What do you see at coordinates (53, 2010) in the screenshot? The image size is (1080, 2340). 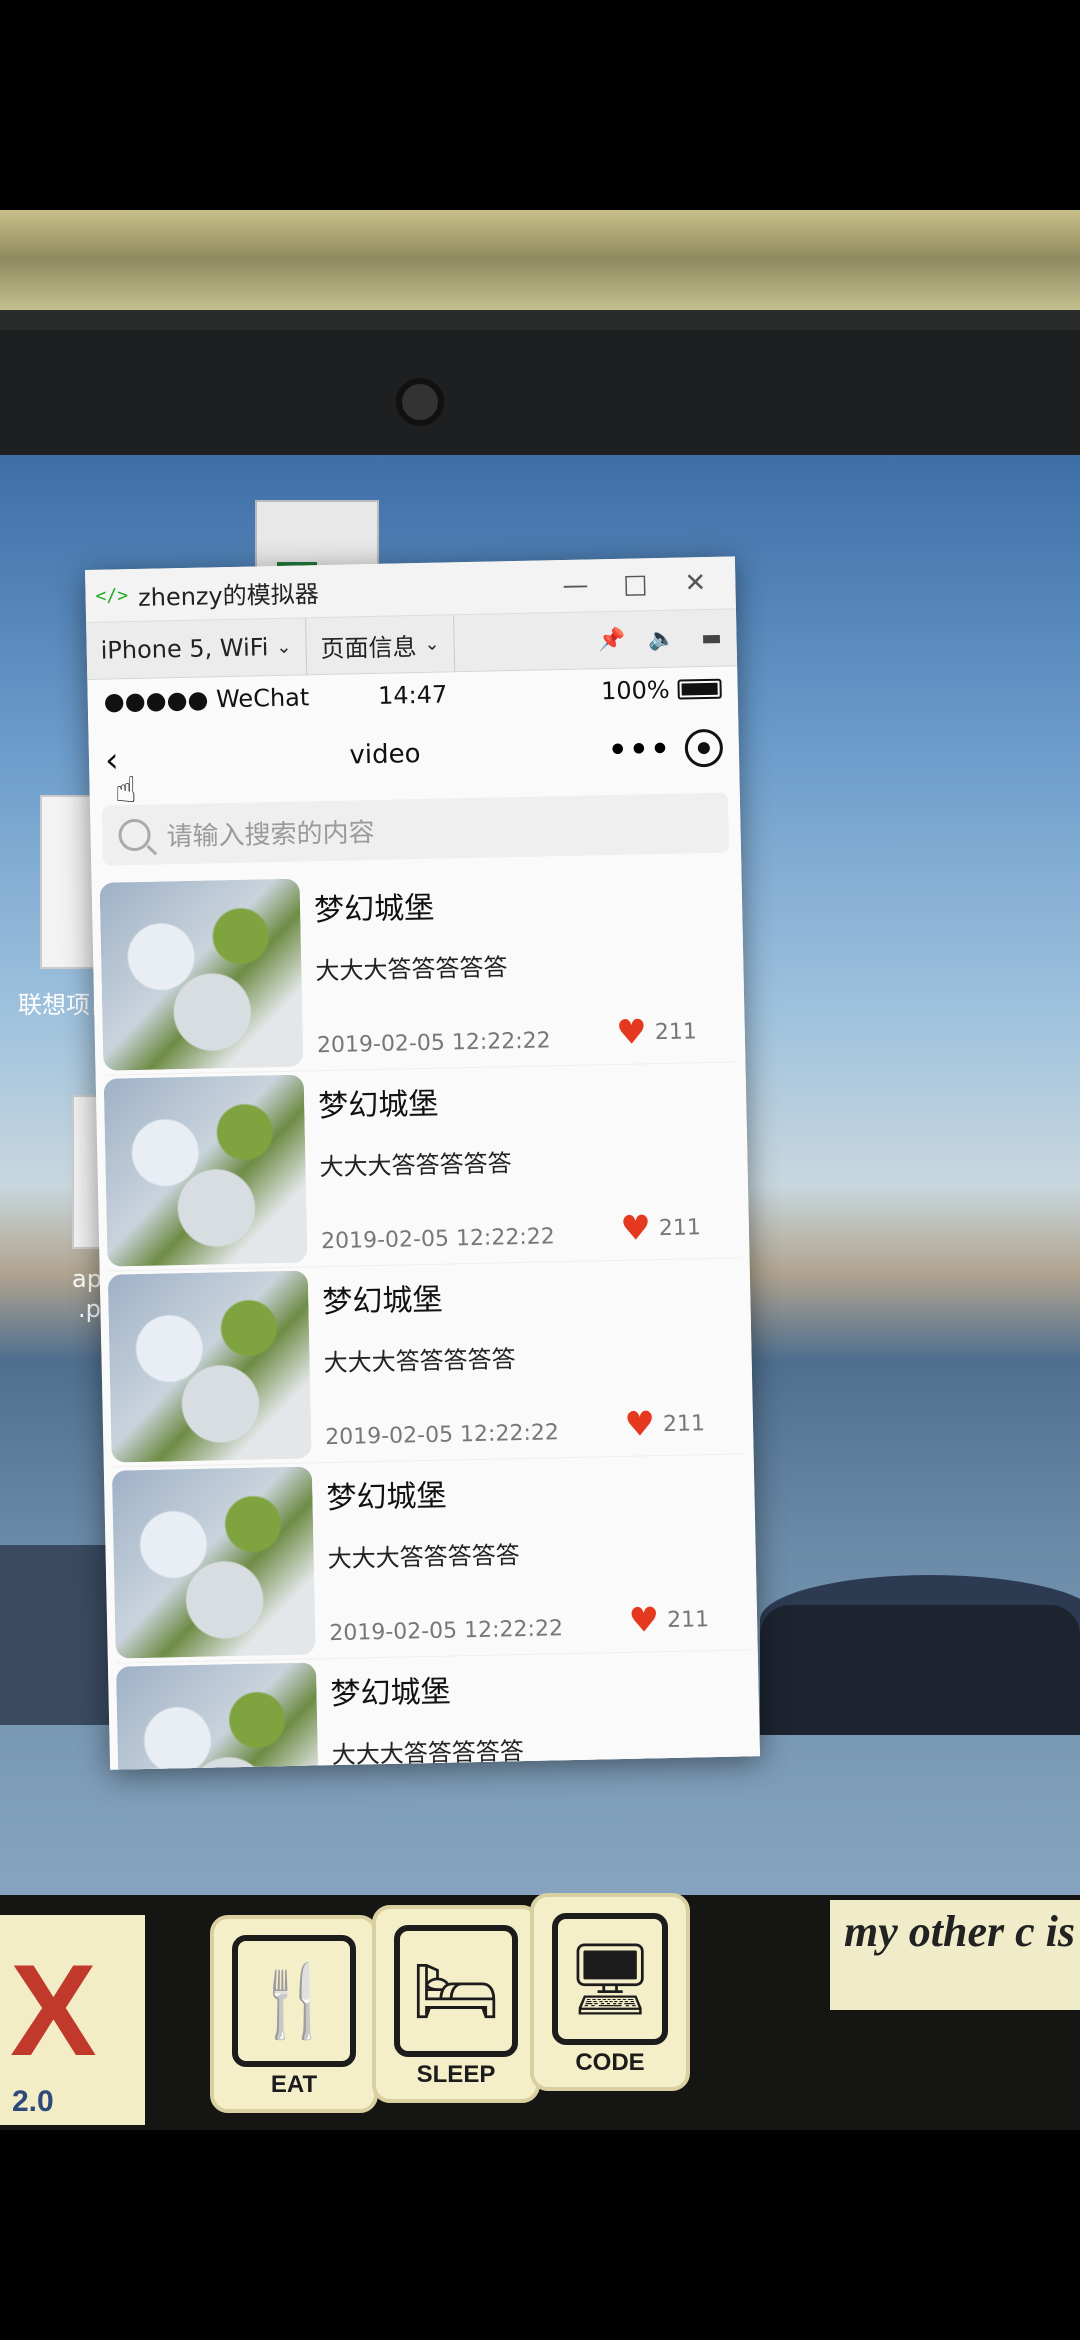 I see `x-logo-icon: X` at bounding box center [53, 2010].